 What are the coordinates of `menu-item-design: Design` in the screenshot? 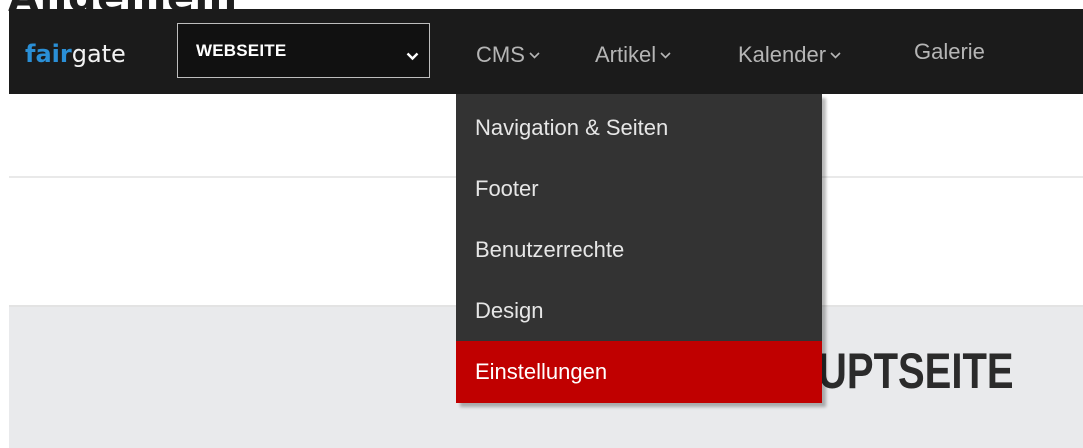 It's located at (639, 311).